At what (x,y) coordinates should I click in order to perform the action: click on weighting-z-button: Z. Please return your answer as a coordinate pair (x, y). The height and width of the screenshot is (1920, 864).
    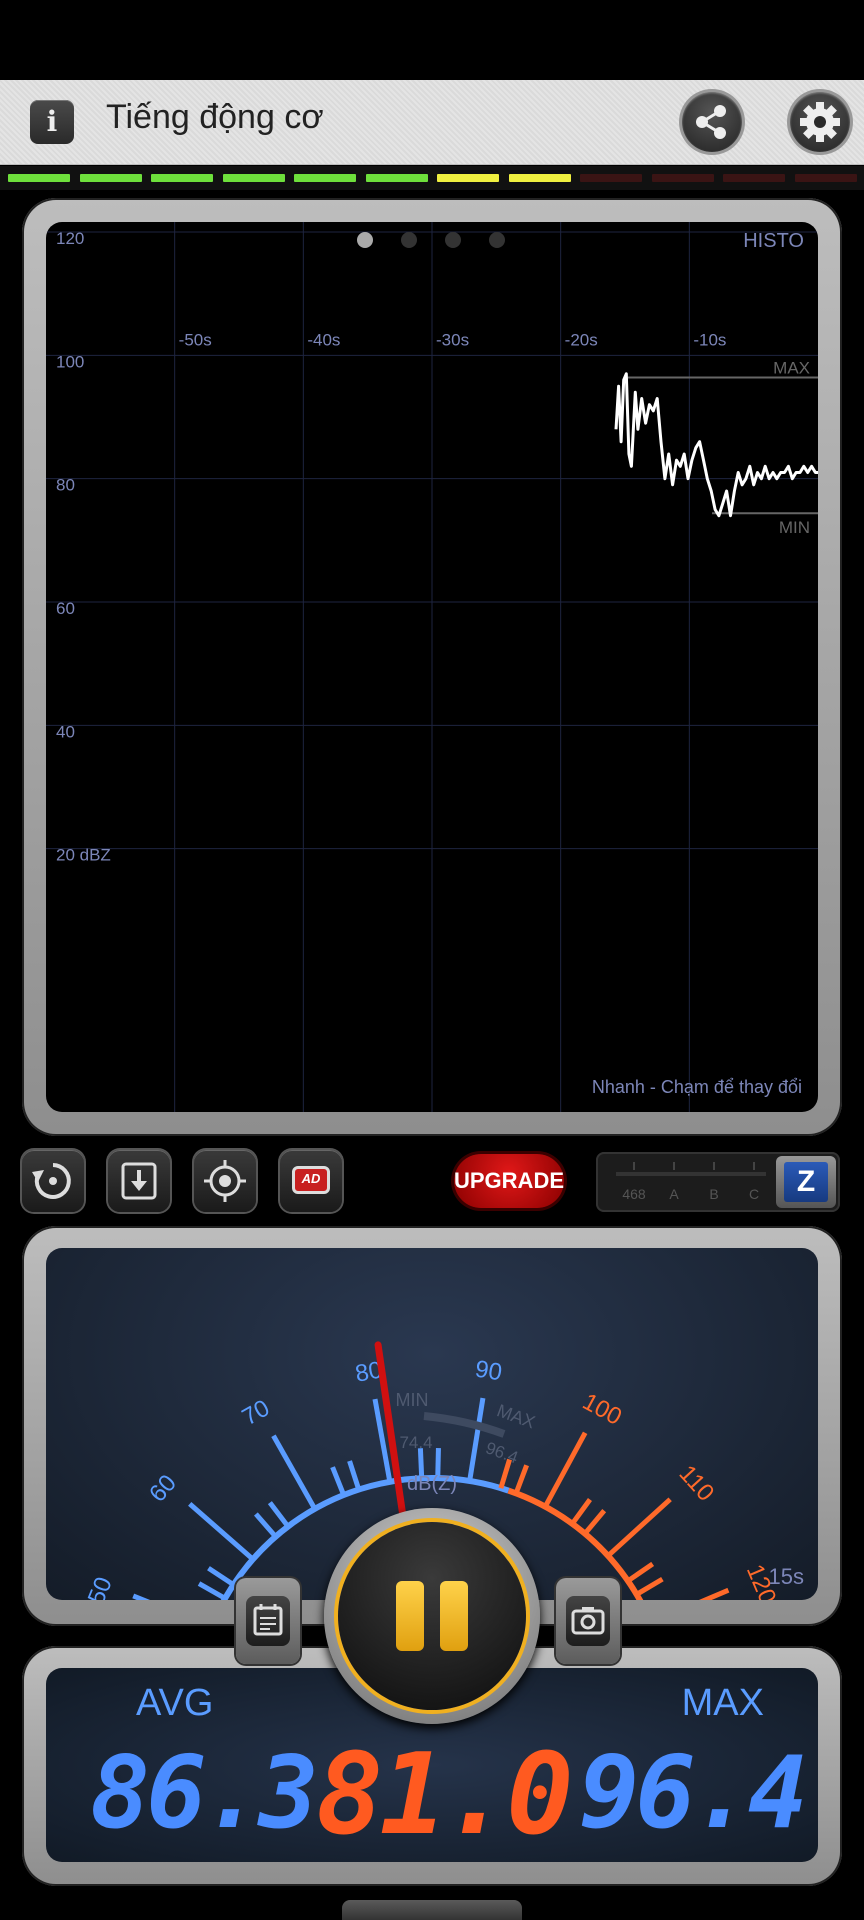
    Looking at the image, I should click on (806, 1182).